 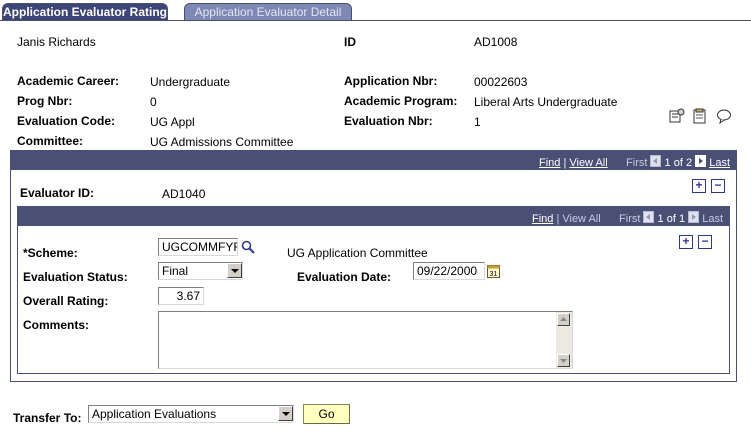 What do you see at coordinates (47, 418) in the screenshot?
I see `transfer-to-label: Transfer To:` at bounding box center [47, 418].